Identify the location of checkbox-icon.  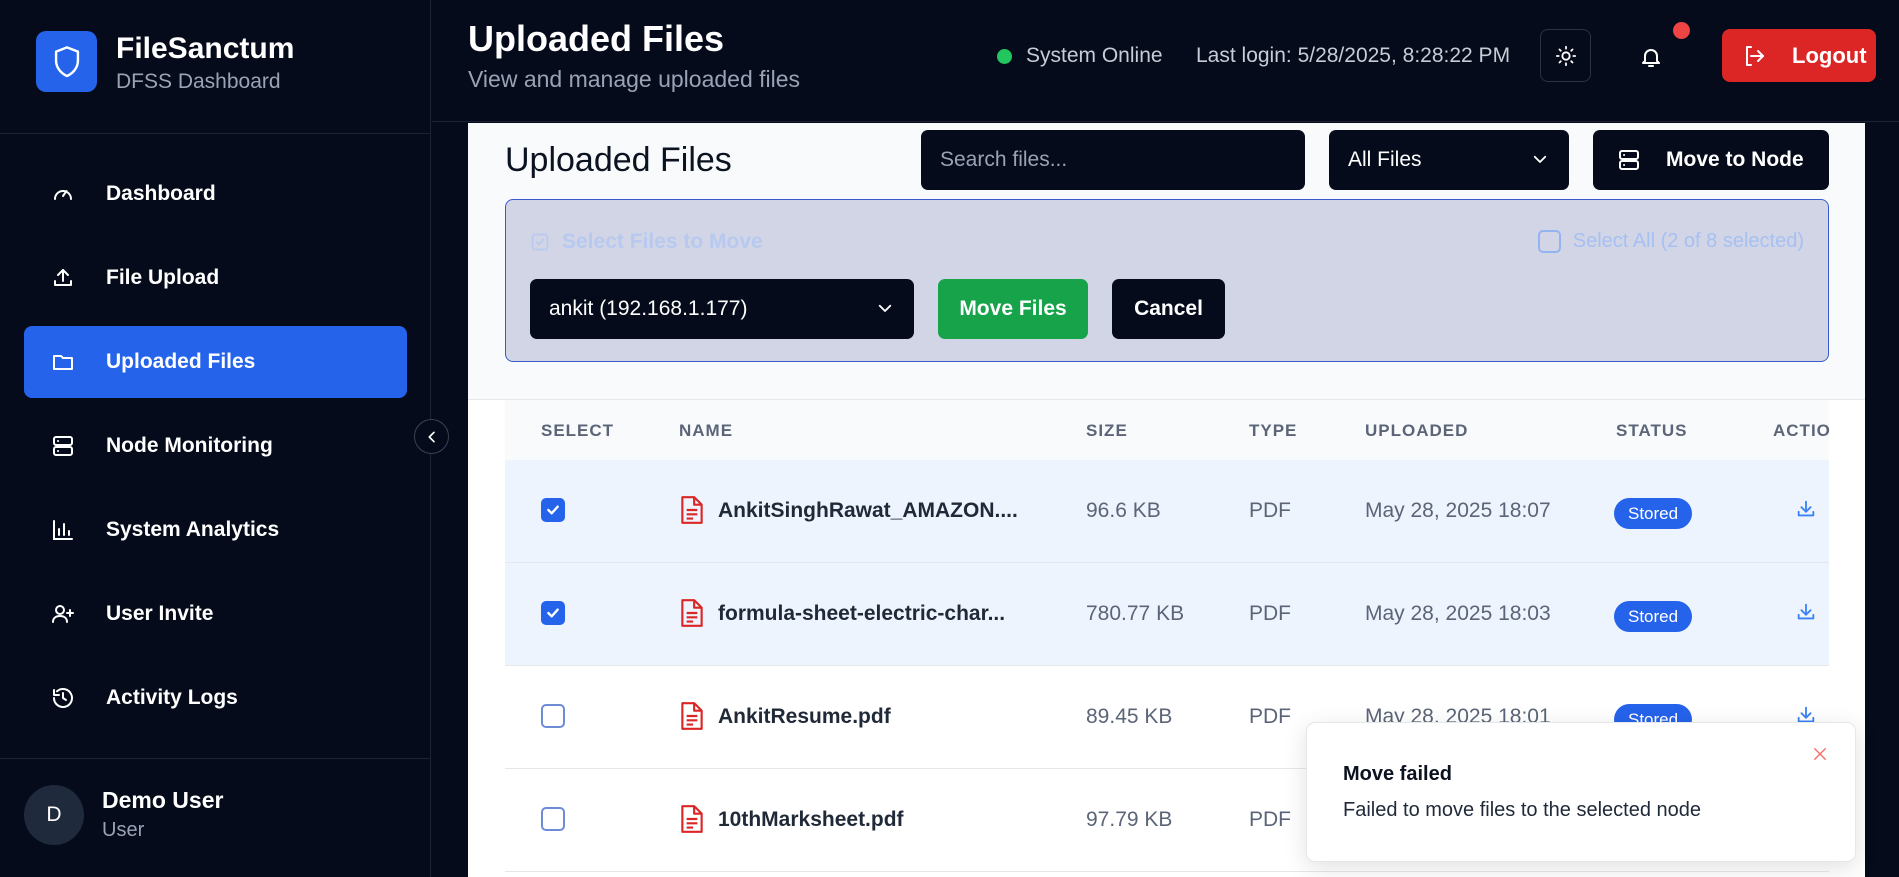
(1549, 241).